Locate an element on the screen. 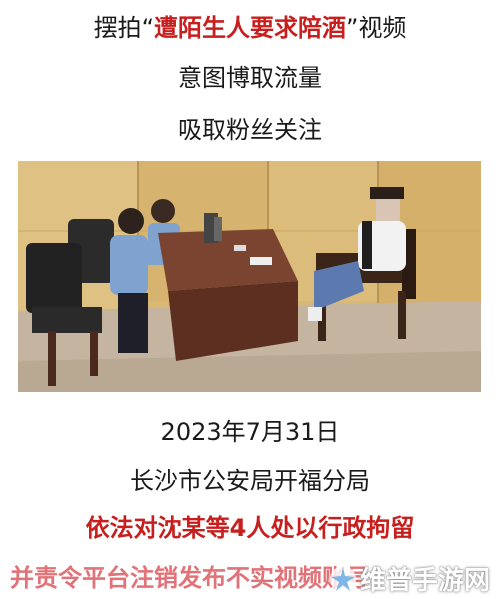 The height and width of the screenshot is (599, 500). headline-line-1: 摆拍“遭陌生人要求陪酒”视频 is located at coordinates (250, 25).